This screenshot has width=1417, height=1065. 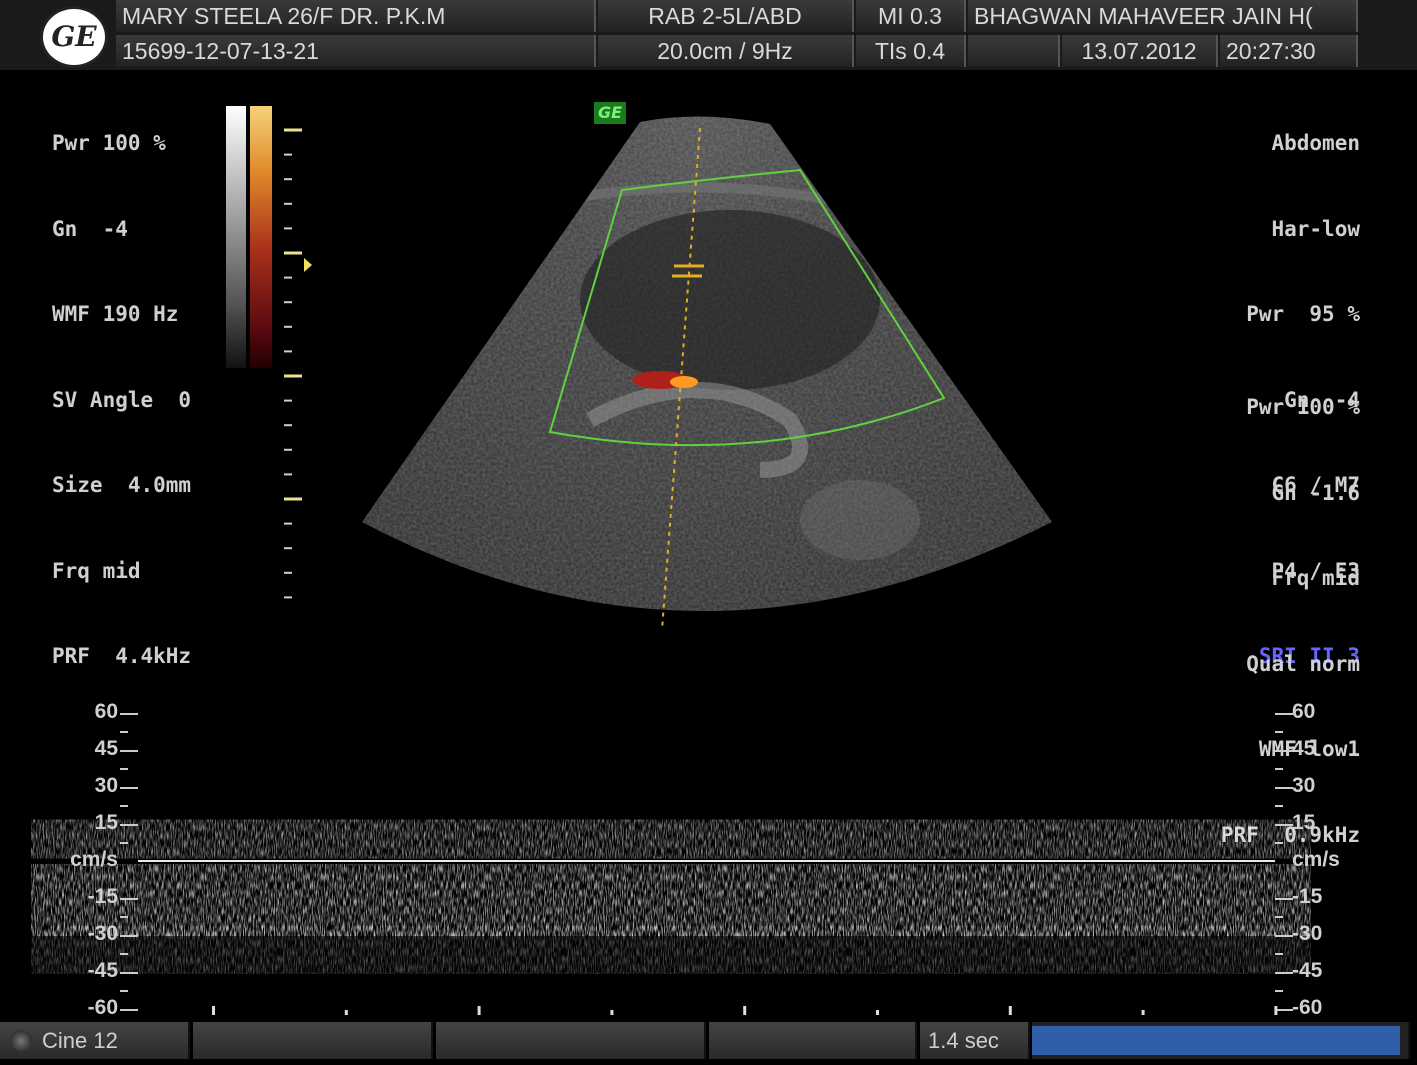 I want to click on cine-knob-icon, so click(x=21, y=1041).